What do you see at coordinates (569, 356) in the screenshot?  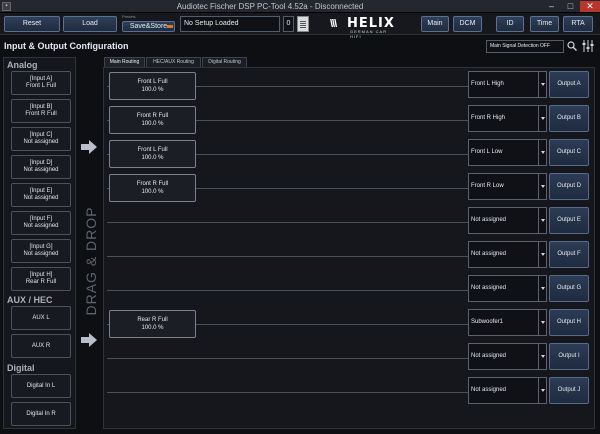 I see `output-i-button: Output I` at bounding box center [569, 356].